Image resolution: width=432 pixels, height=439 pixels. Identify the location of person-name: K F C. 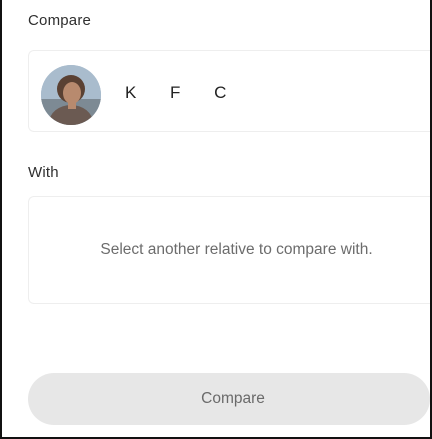
(176, 92).